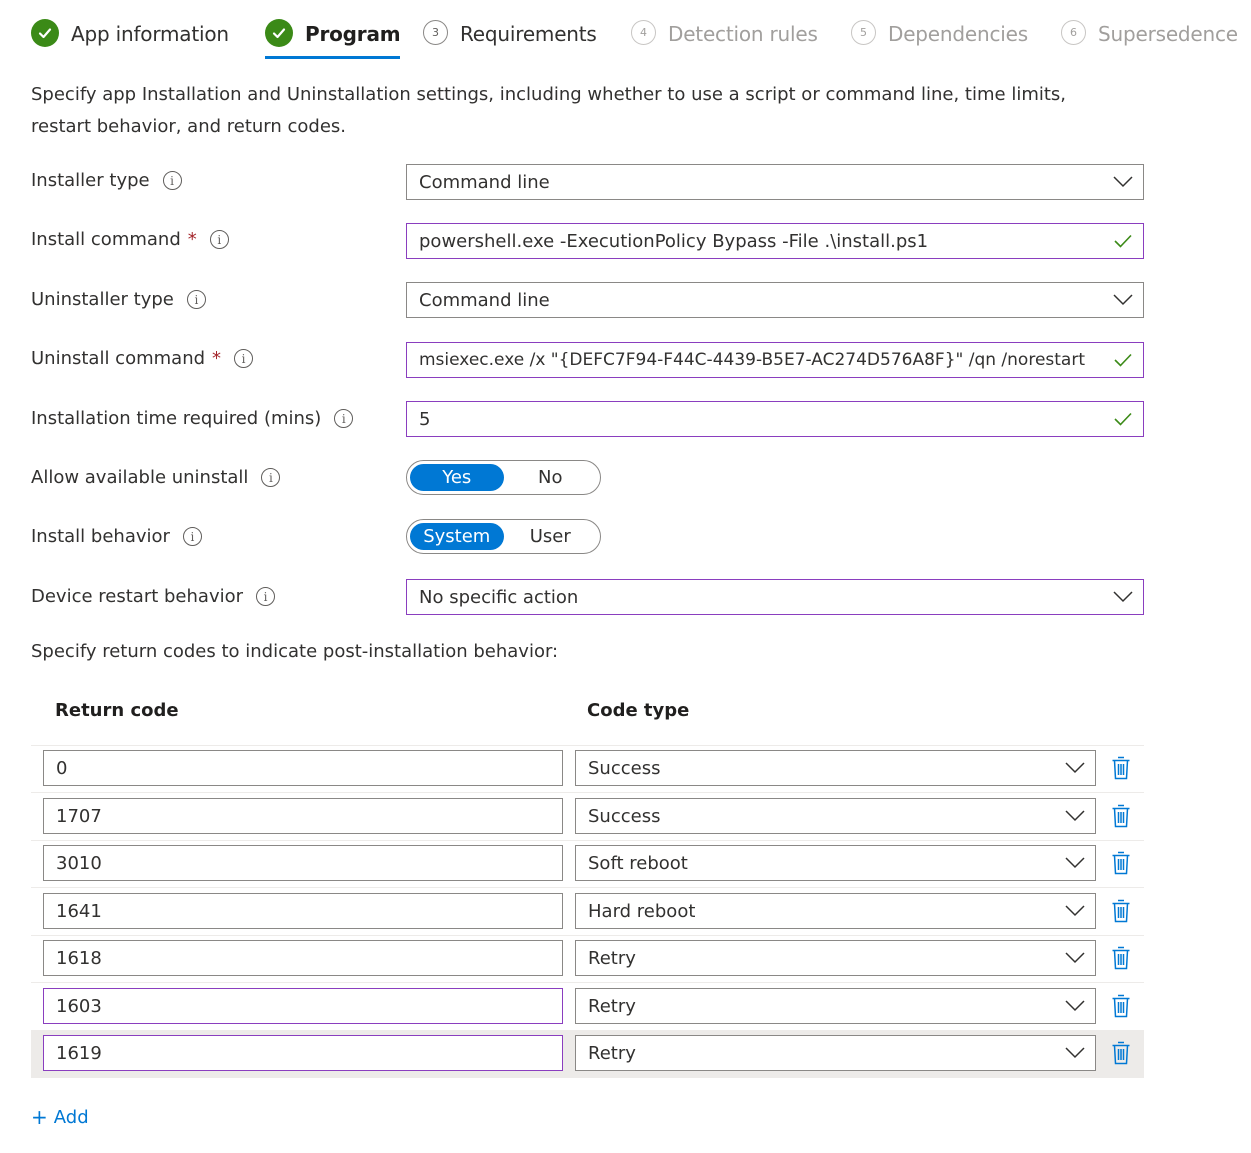  Describe the element at coordinates (153, 596) in the screenshot. I see `restart-behavior-label: Device restart behavior i` at that location.